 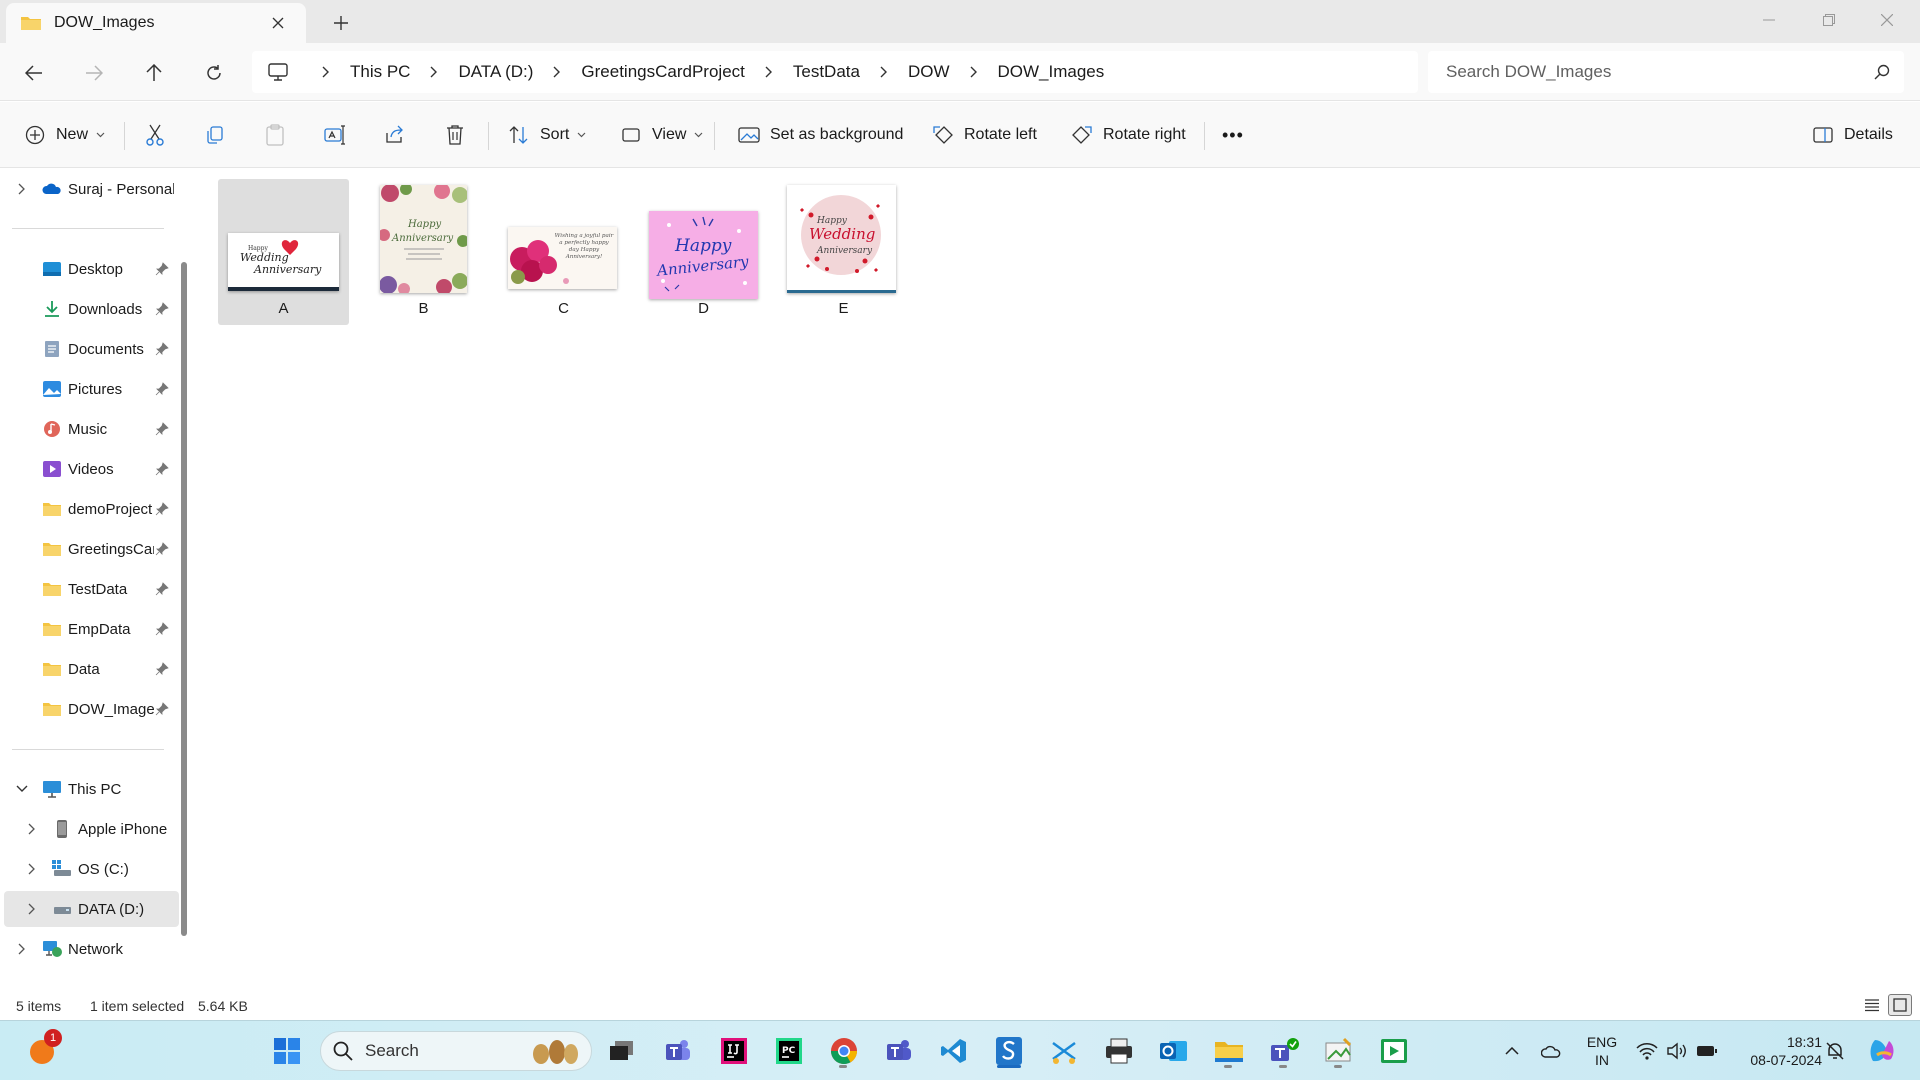 I want to click on teams-work-icon, so click(x=899, y=1051).